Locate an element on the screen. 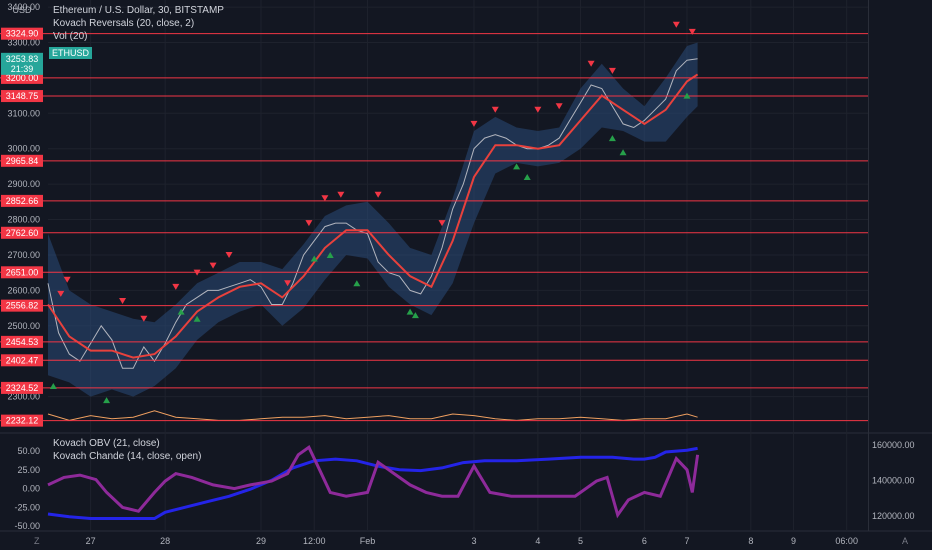 This screenshot has height=550, width=932. symbol-badge: ETHUSD is located at coordinates (71, 53).